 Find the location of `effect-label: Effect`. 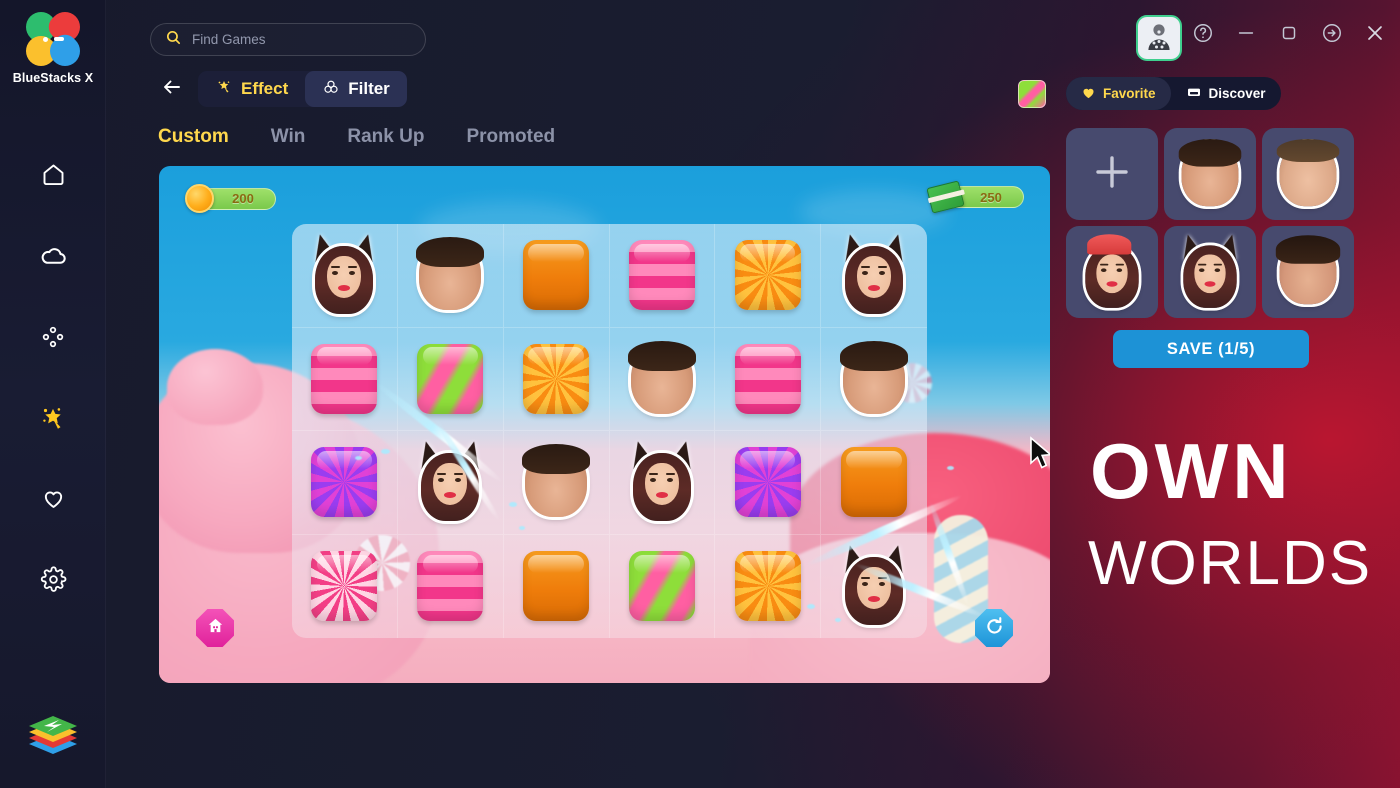

effect-label: Effect is located at coordinates (265, 88).